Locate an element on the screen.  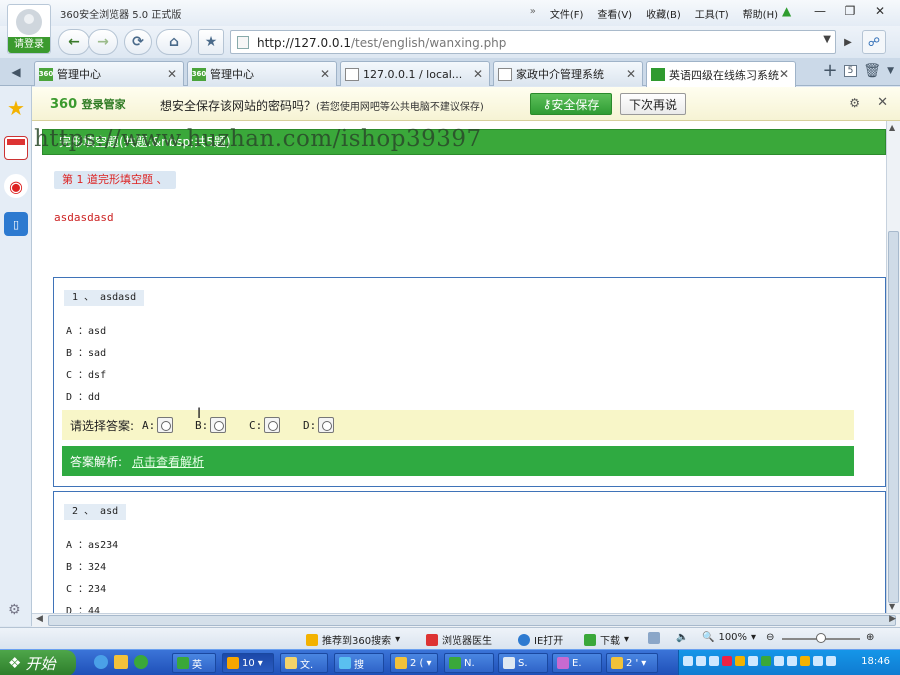
taskbar-item: 搜 is located at coordinates (359, 663).